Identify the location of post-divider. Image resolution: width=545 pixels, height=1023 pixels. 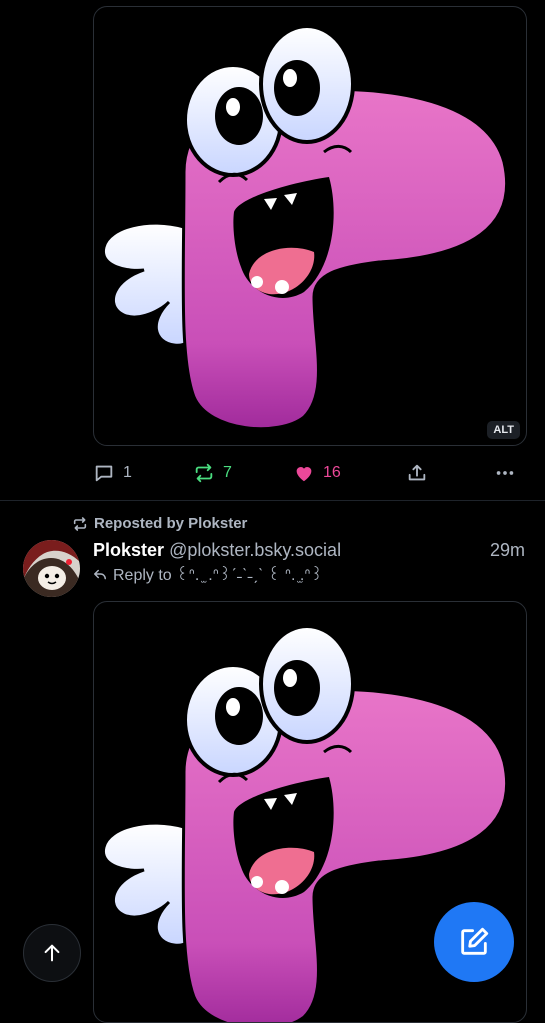
(272, 500).